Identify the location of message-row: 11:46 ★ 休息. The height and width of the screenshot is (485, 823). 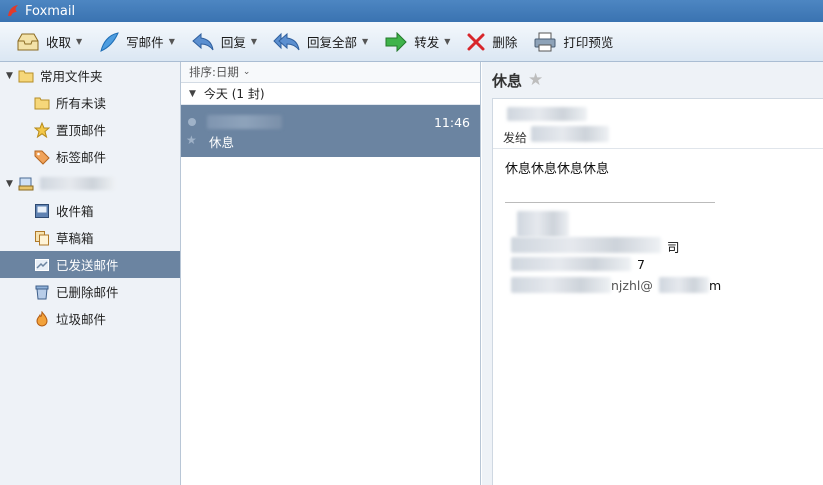
(330, 131).